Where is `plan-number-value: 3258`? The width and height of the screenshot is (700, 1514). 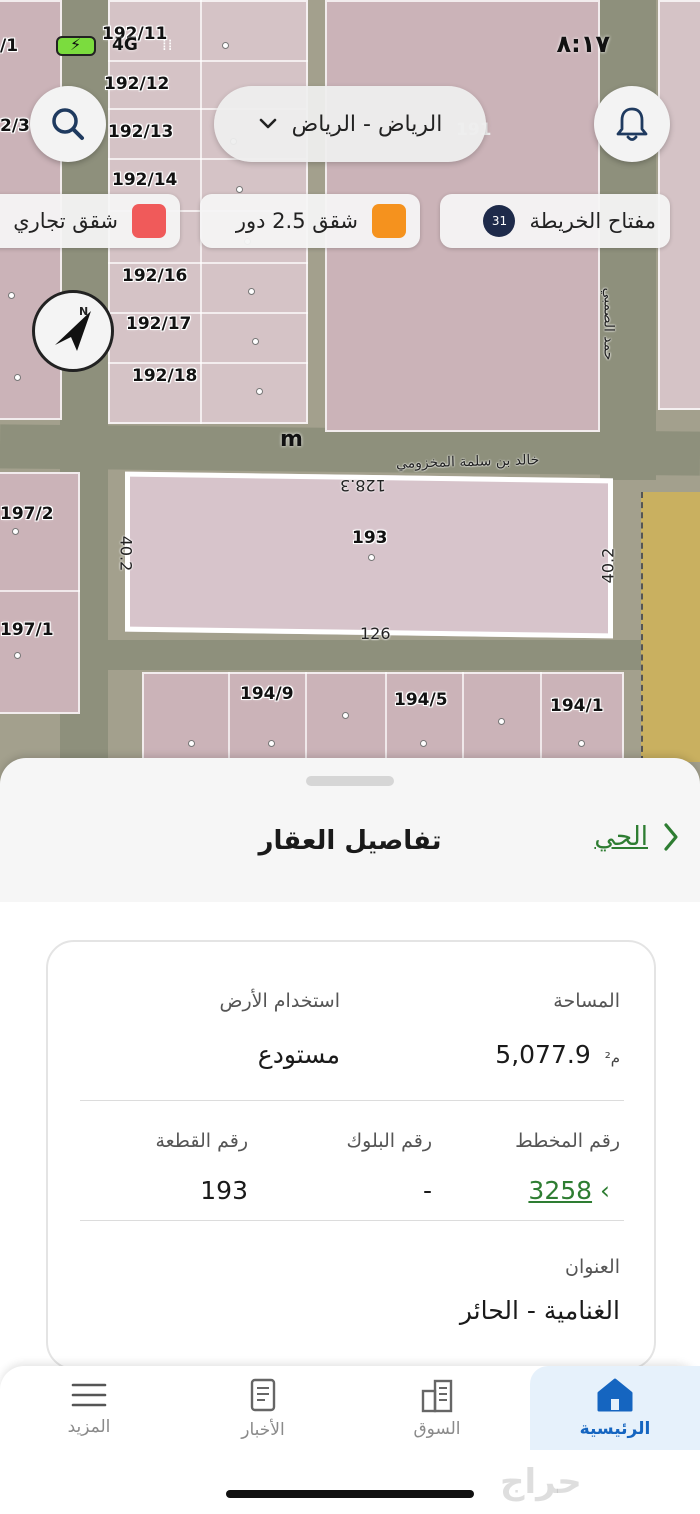
plan-number-value: 3258 is located at coordinates (560, 1190).